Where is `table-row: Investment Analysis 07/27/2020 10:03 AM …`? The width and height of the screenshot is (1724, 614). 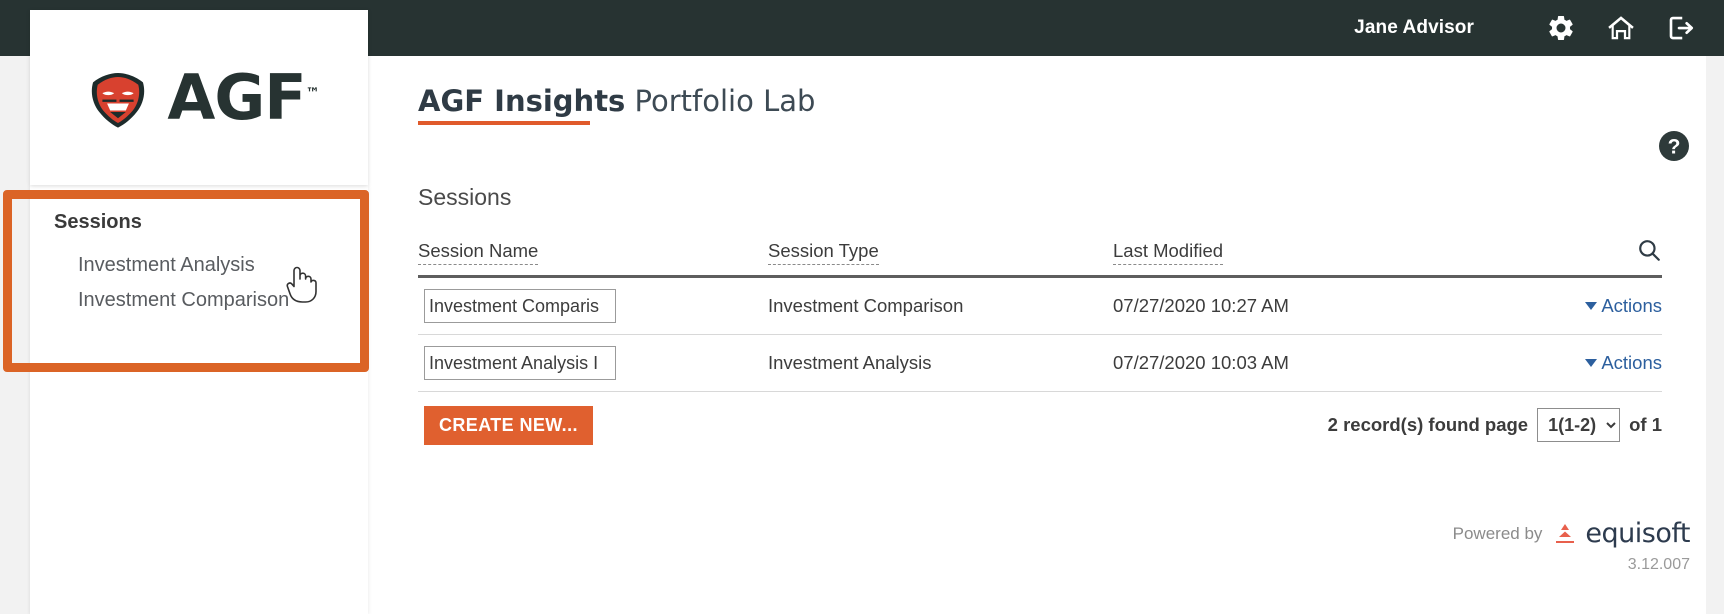
table-row: Investment Analysis 07/27/2020 10:03 AM … is located at coordinates (1040, 363).